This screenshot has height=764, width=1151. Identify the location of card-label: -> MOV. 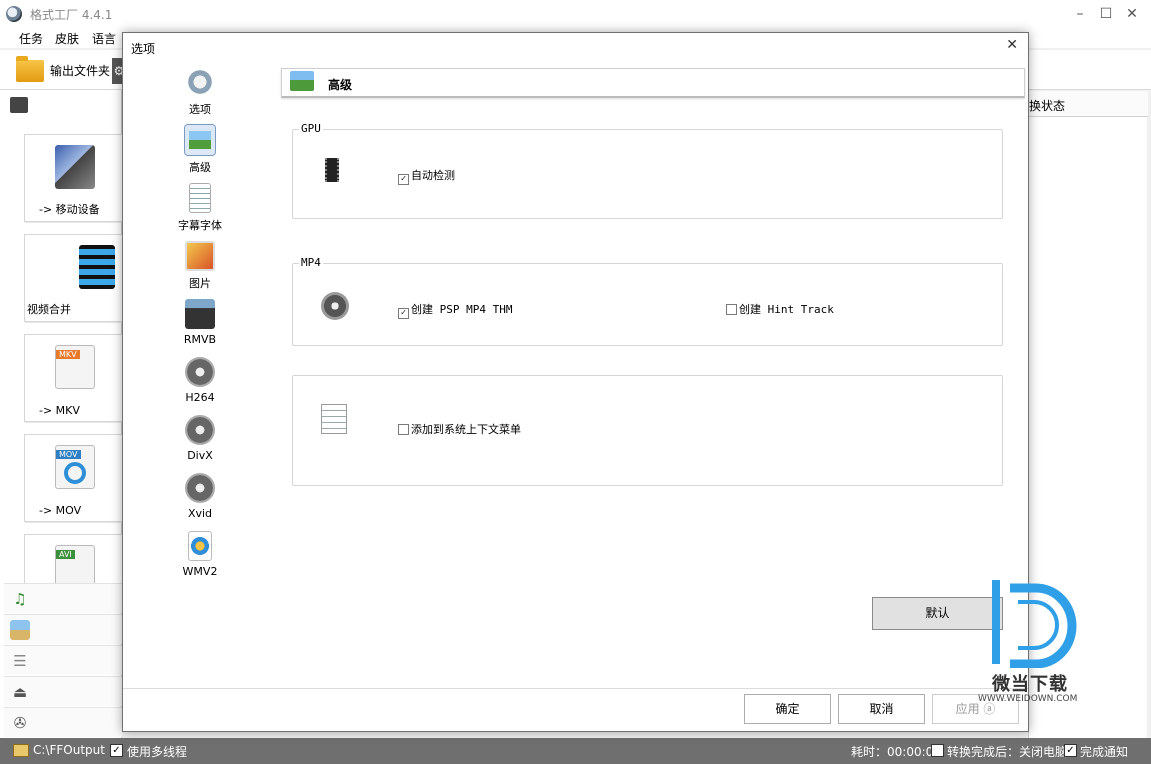
(60, 510).